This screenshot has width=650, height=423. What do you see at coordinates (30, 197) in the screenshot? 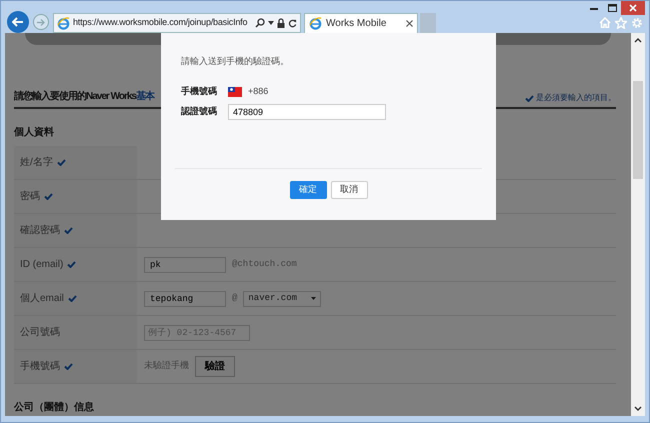
I see `field-label: 密碼` at bounding box center [30, 197].